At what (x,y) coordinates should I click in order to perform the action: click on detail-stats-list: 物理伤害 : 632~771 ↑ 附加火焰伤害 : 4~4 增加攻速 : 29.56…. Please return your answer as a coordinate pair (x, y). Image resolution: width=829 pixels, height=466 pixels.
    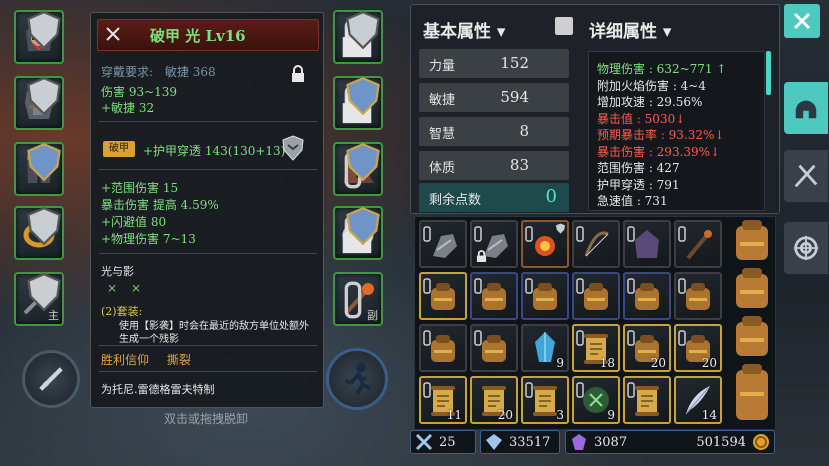
    Looking at the image, I should click on (676, 131).